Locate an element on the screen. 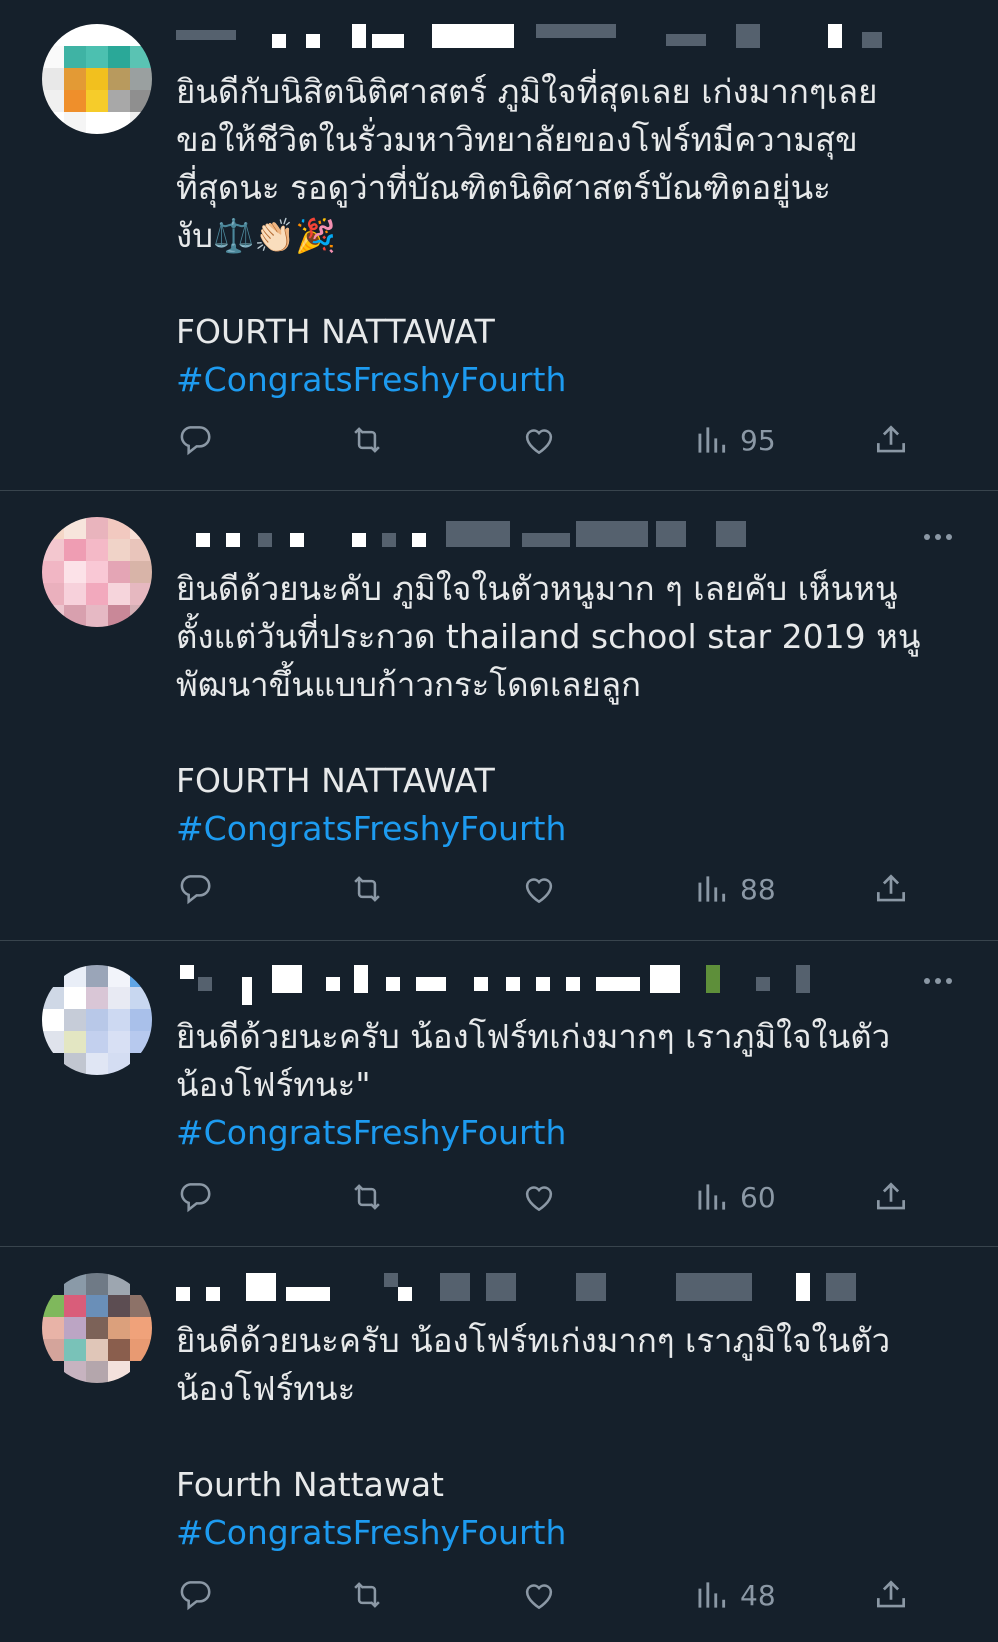 The width and height of the screenshot is (998, 1642). tweet-text-line: น้องโฟร์ทนะ" is located at coordinates (273, 1084).